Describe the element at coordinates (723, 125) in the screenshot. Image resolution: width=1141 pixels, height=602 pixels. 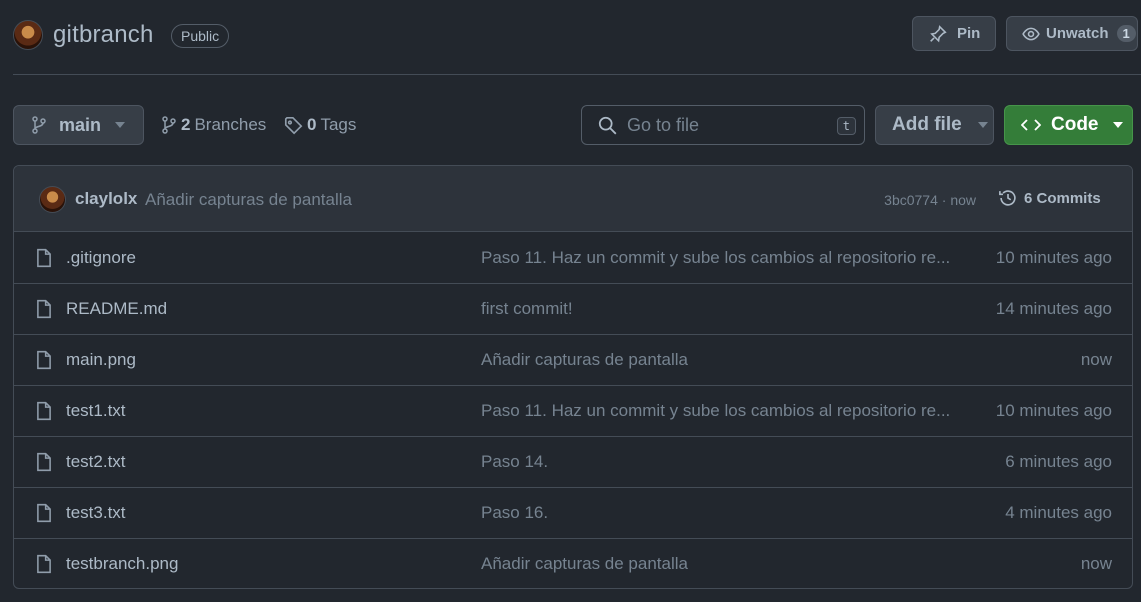
I see `go-to-file-search: Go to file t` at that location.